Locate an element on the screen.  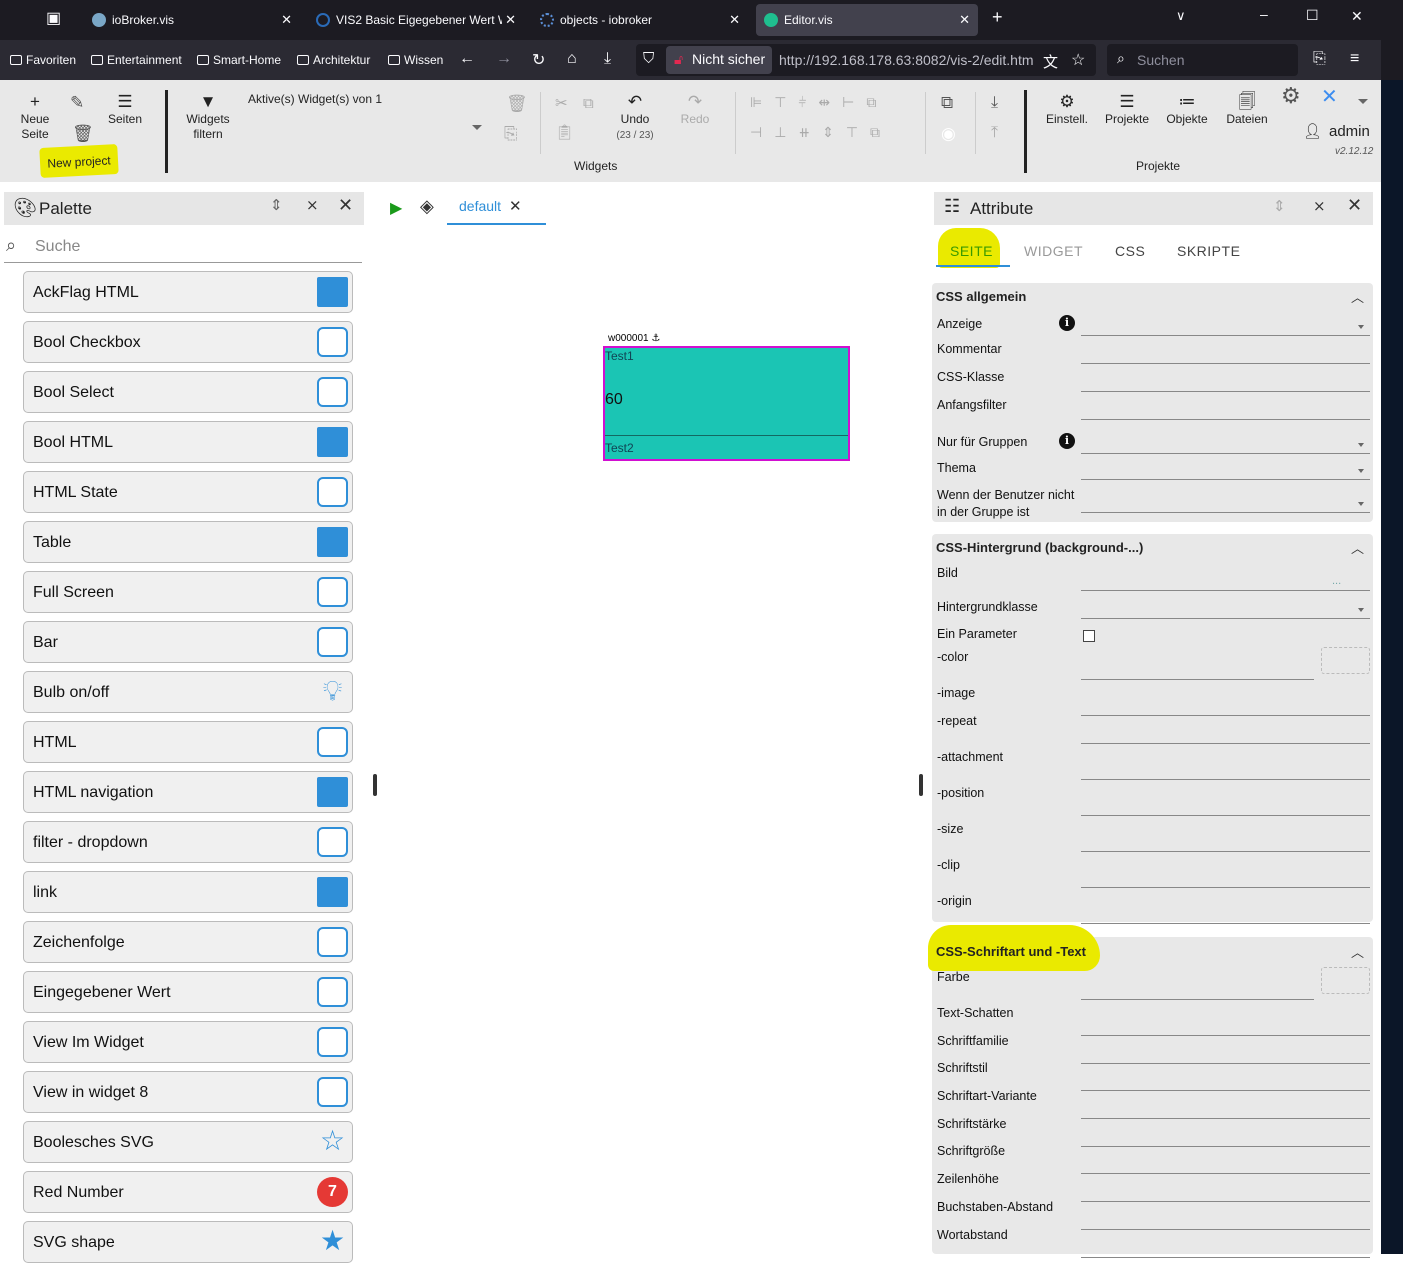
open-external-icon: ⧉ is located at coordinates (947, 102).